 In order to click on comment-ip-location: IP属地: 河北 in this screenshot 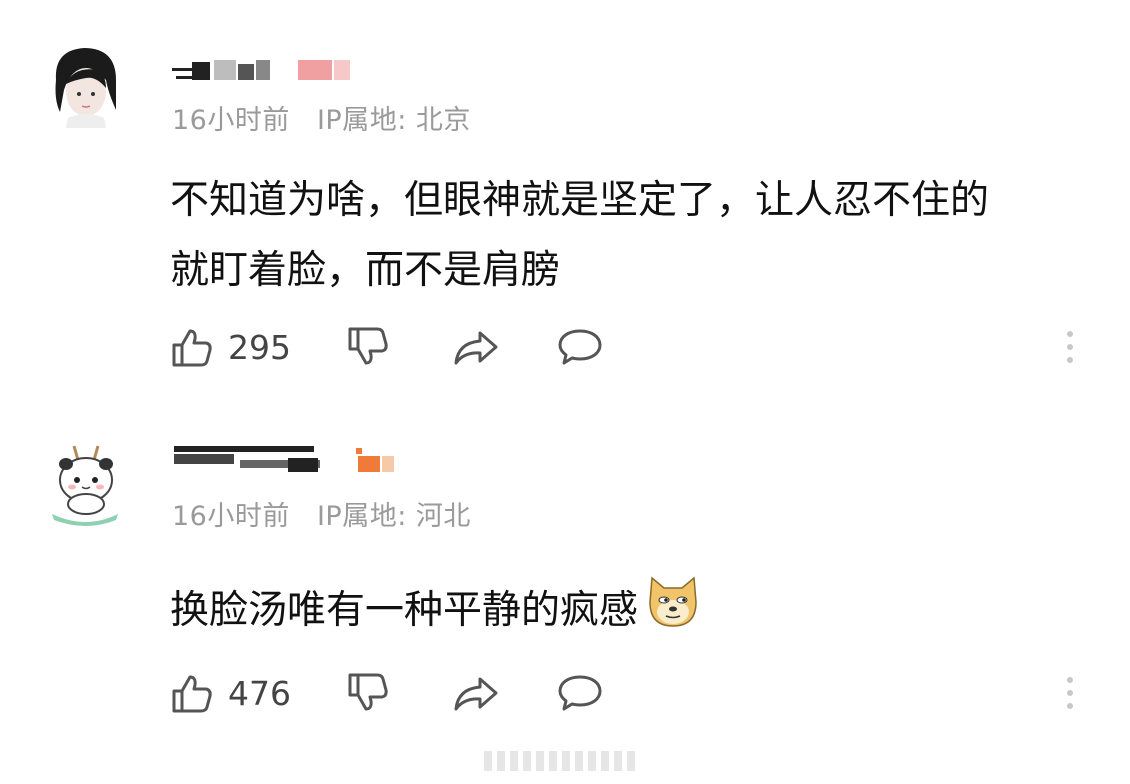, I will do `click(393, 516)`.